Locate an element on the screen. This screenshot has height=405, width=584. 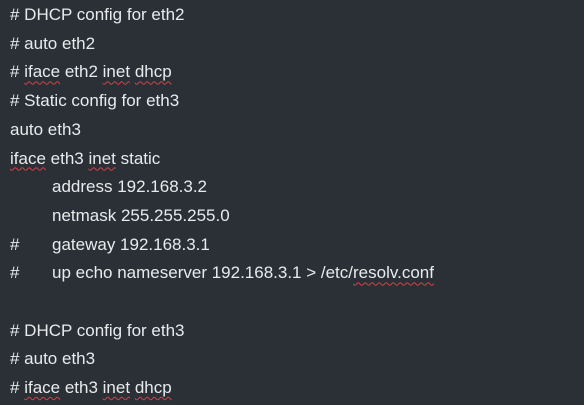
line-text: # Static config for eth3 is located at coordinates (94, 100).